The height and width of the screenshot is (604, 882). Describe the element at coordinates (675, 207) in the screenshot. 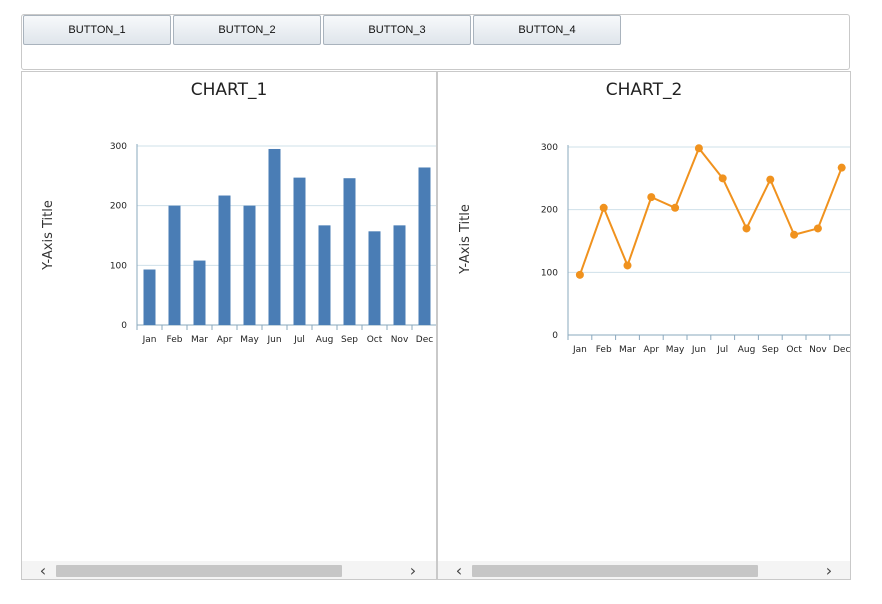

I see `chart-2-point-may` at that location.